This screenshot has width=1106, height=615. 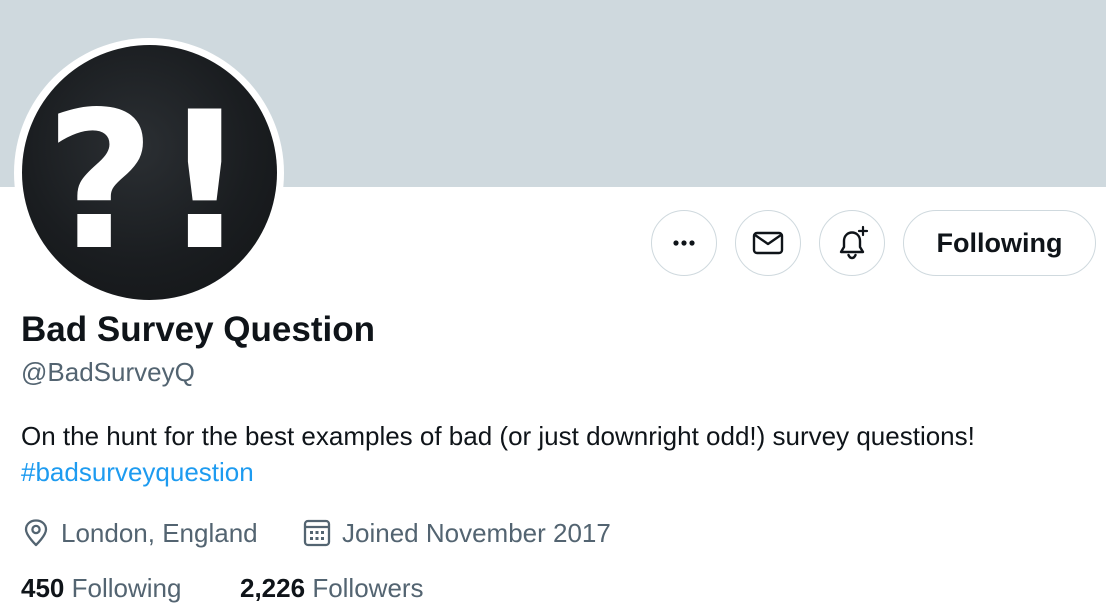 I want to click on avatar-logo-text: ?!, so click(x=149, y=181).